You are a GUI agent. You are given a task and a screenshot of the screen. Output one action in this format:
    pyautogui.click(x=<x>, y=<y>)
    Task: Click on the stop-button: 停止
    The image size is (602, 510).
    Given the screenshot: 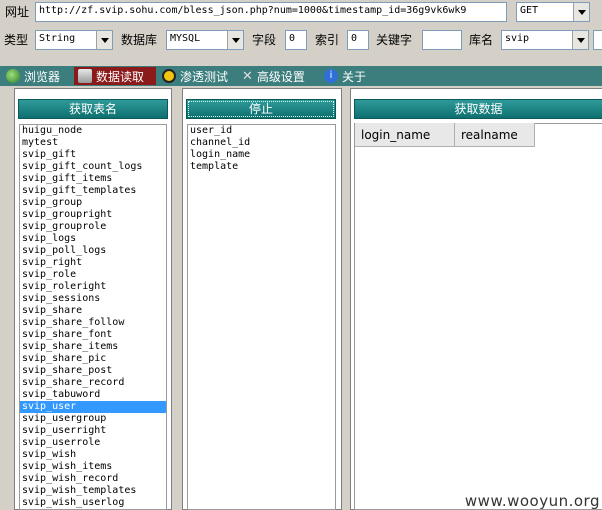 What is the action you would take?
    pyautogui.click(x=261, y=109)
    